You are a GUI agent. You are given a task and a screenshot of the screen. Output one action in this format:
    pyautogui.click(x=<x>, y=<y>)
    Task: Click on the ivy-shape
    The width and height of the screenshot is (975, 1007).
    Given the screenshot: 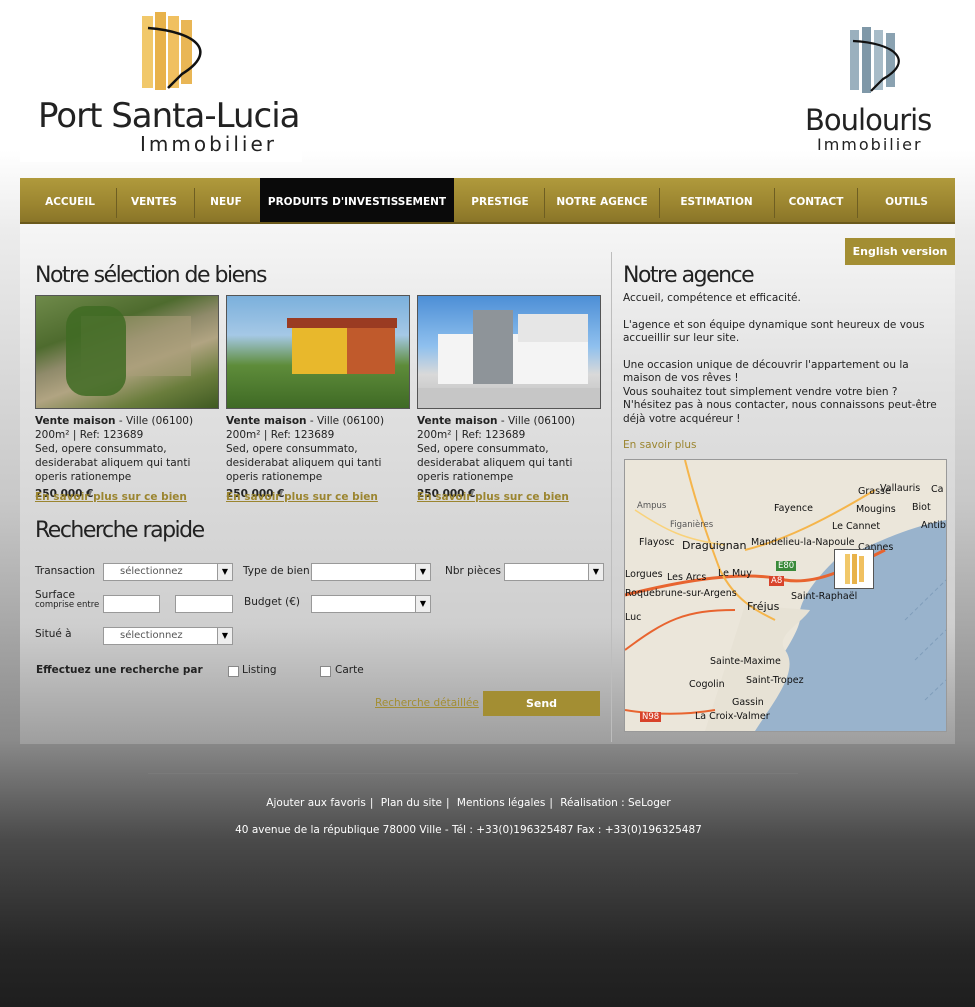 What is the action you would take?
    pyautogui.click(x=96, y=351)
    